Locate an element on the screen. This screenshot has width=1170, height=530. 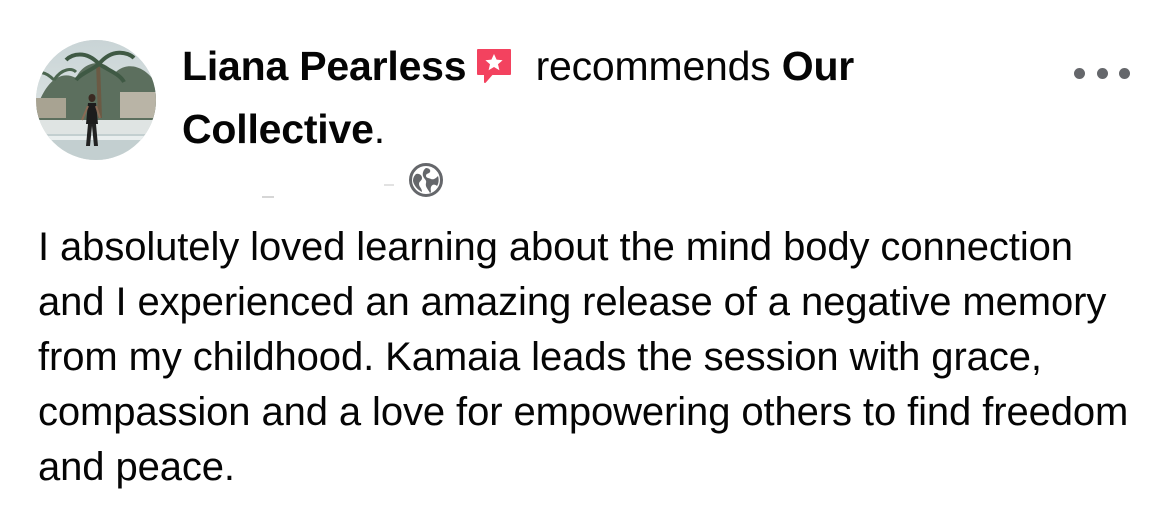
author-avatar is located at coordinates (96, 100).